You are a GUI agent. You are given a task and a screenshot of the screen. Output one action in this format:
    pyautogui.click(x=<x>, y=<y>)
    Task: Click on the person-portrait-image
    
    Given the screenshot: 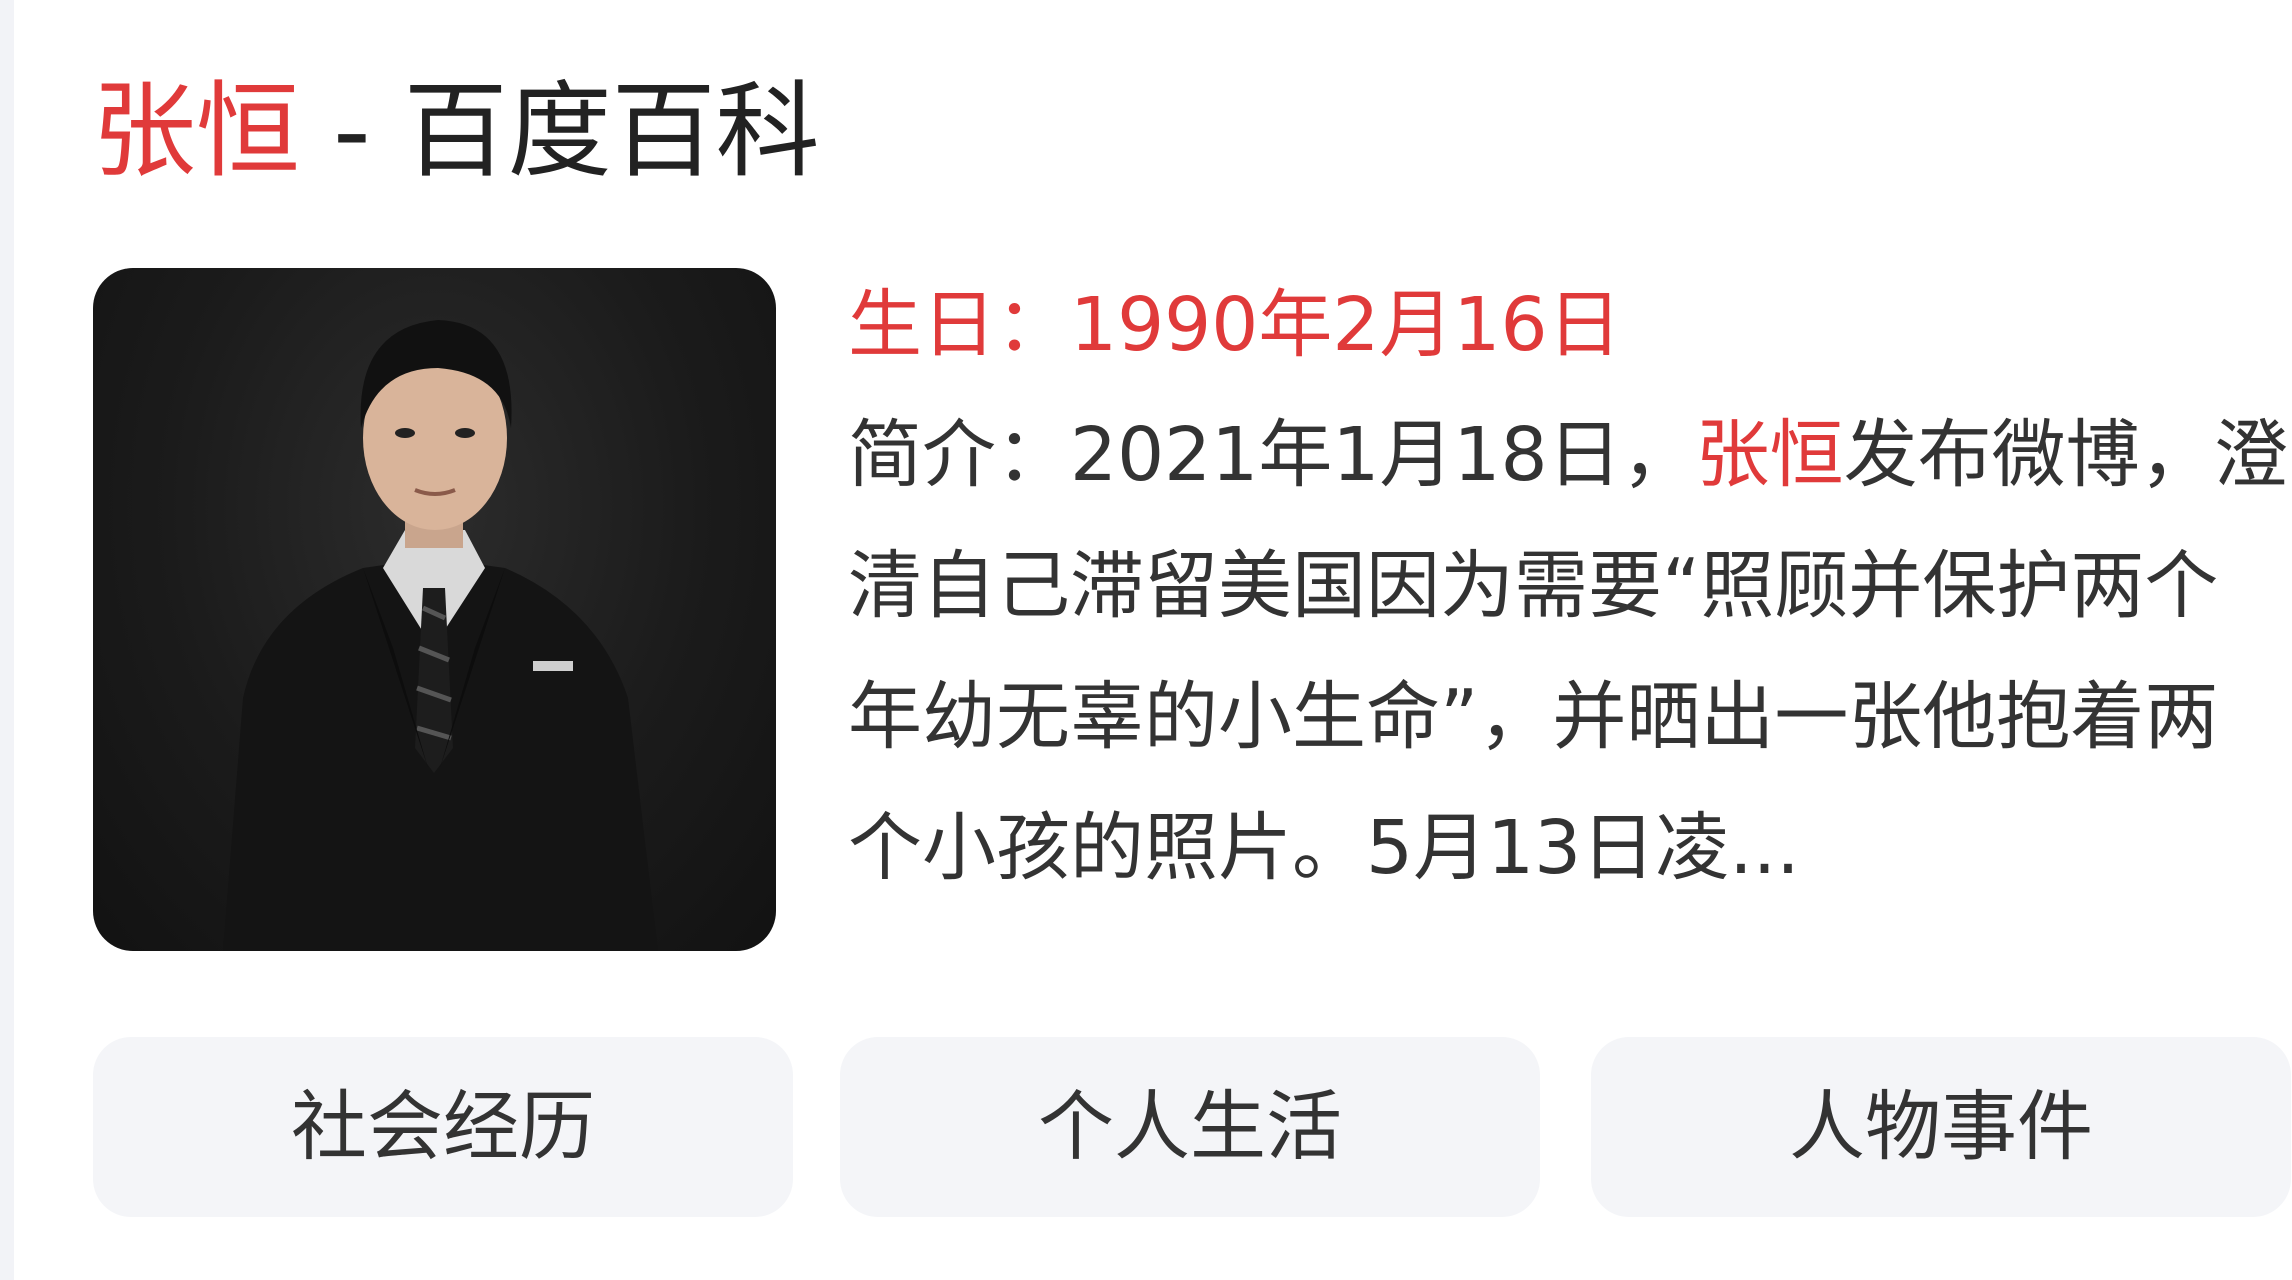 What is the action you would take?
    pyautogui.click(x=440, y=635)
    